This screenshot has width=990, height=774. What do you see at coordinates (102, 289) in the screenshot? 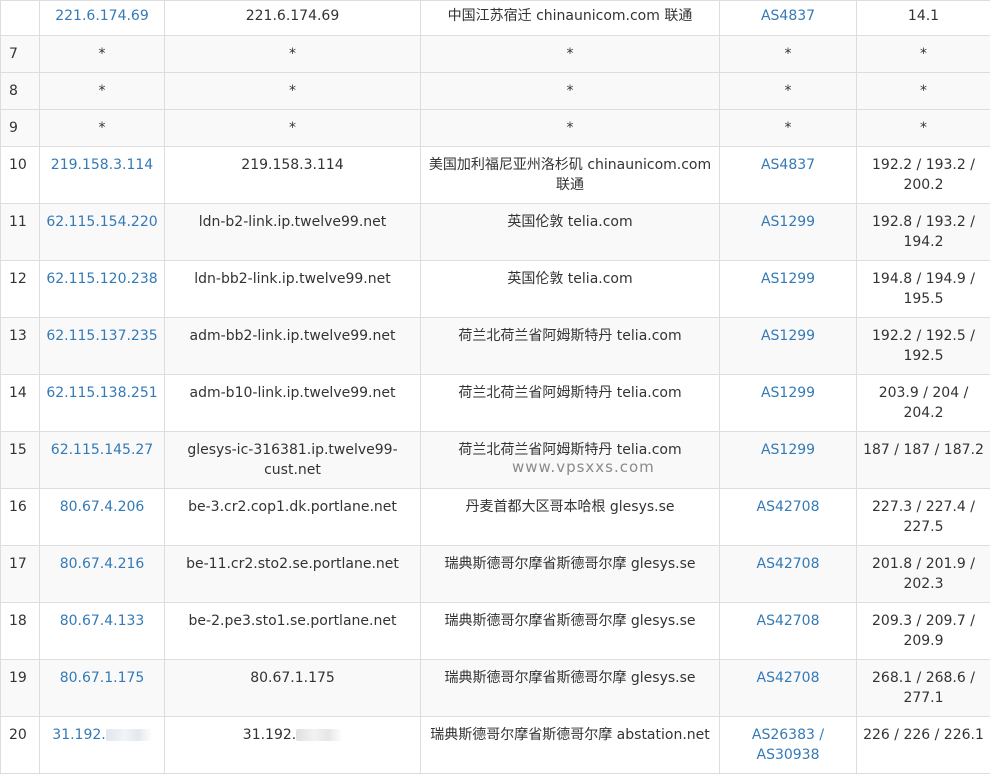
I see `ip-link: 62.115.120.238` at bounding box center [102, 289].